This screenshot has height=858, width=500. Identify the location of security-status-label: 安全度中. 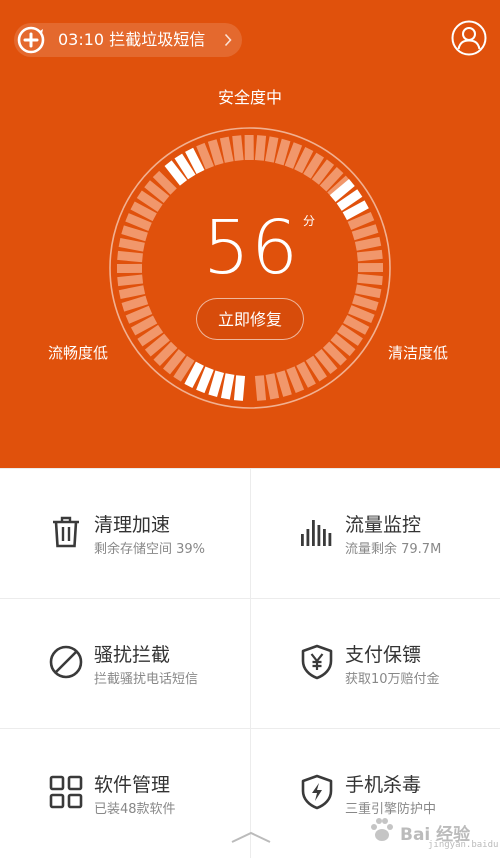
(249, 97).